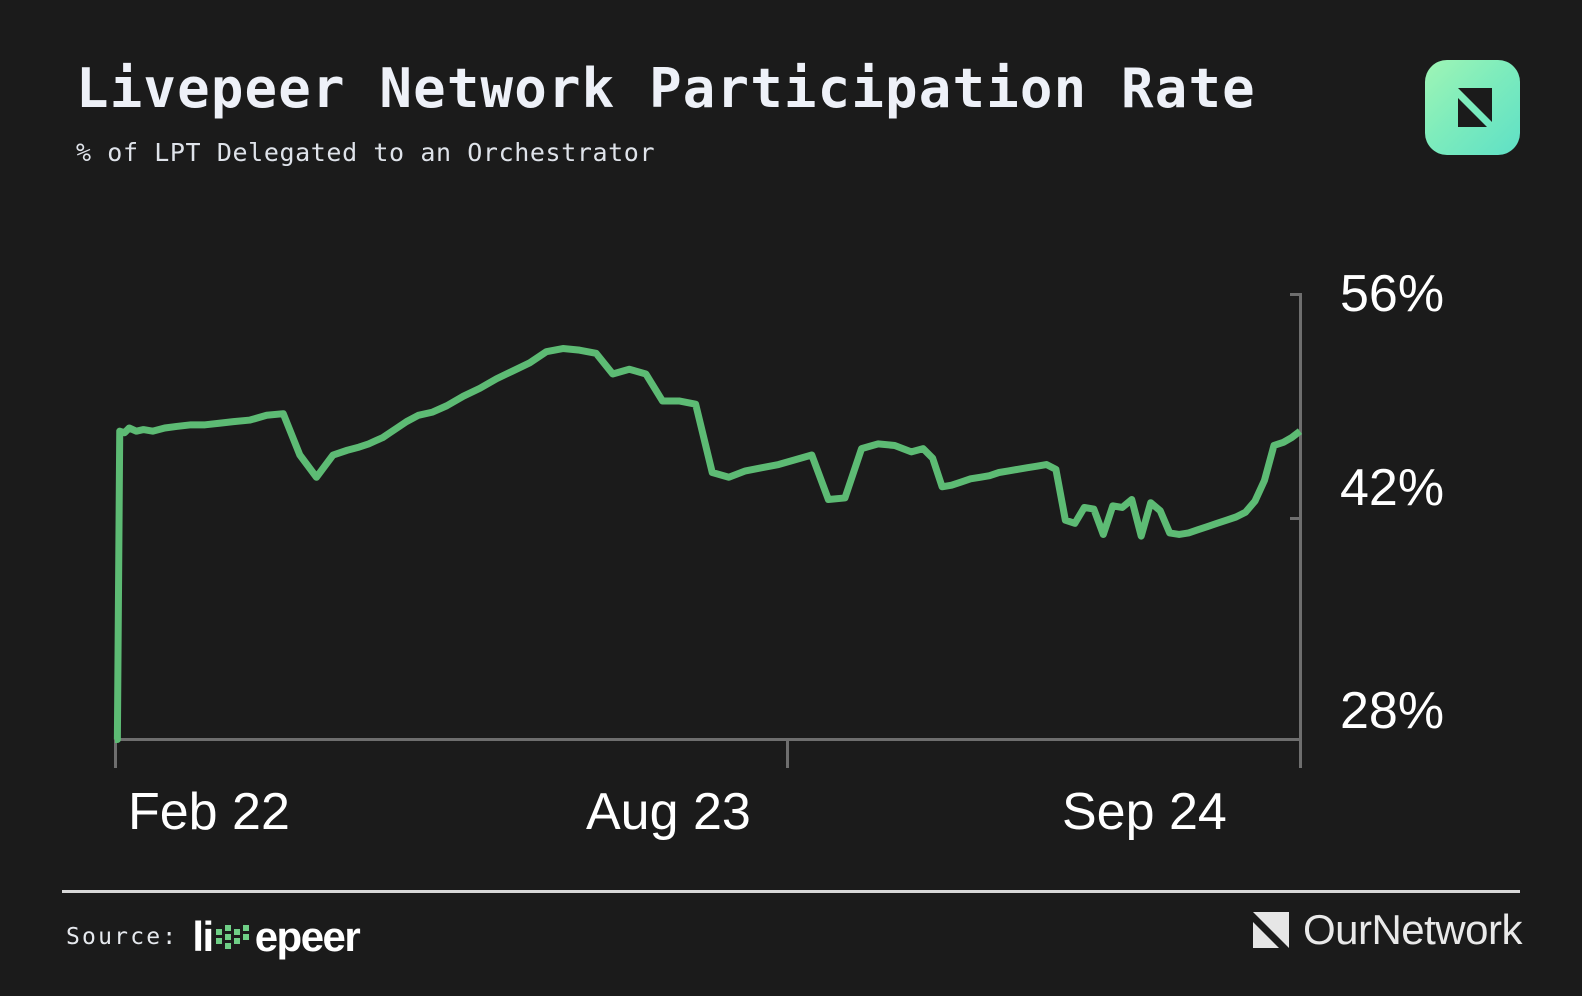 This screenshot has height=996, width=1582. I want to click on x-tick-label-1: Aug 23, so click(668, 812).